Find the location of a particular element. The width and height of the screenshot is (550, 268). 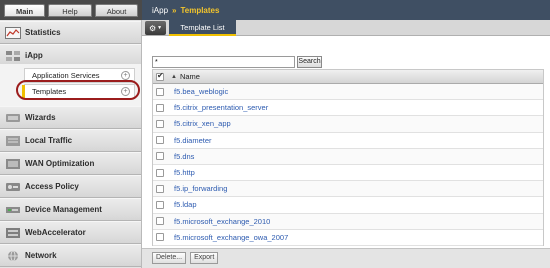

gear-menu-button: ⚙ ▼ is located at coordinates (155, 28).